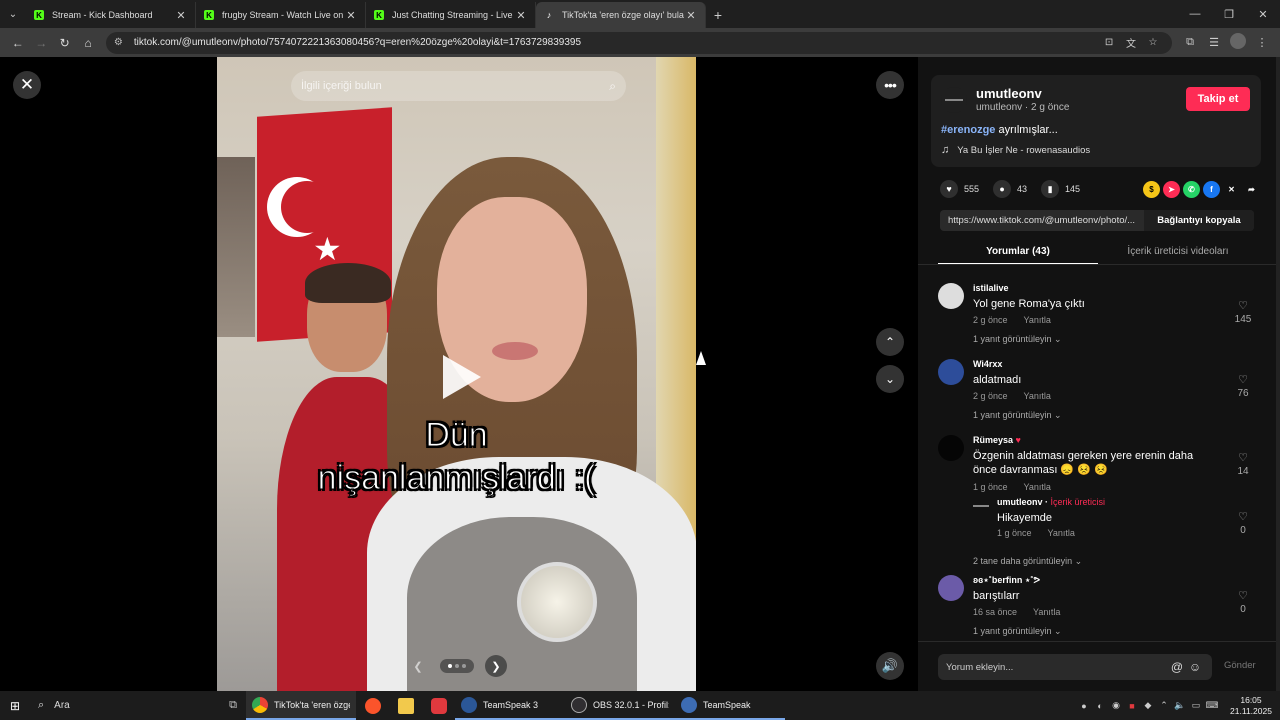  I want to click on comment-like-button: ♡ 14, so click(1243, 464).